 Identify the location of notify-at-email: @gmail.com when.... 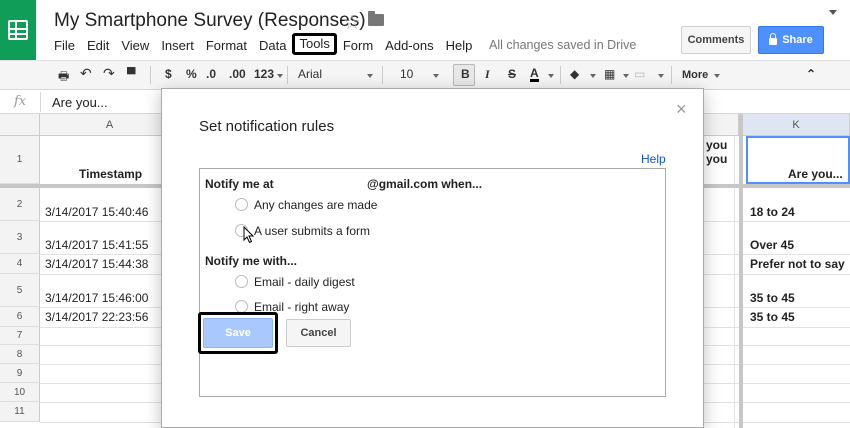
(425, 184).